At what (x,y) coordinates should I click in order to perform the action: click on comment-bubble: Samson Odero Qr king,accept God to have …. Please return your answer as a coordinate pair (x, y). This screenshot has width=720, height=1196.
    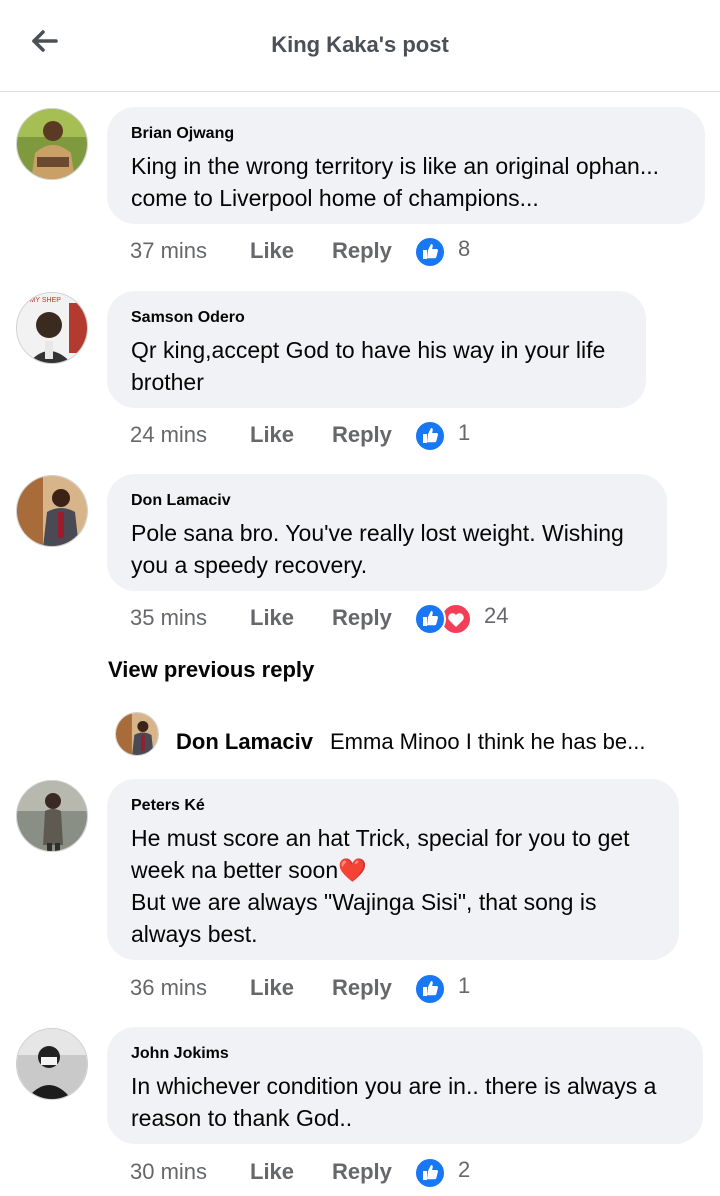
    Looking at the image, I should click on (376, 349).